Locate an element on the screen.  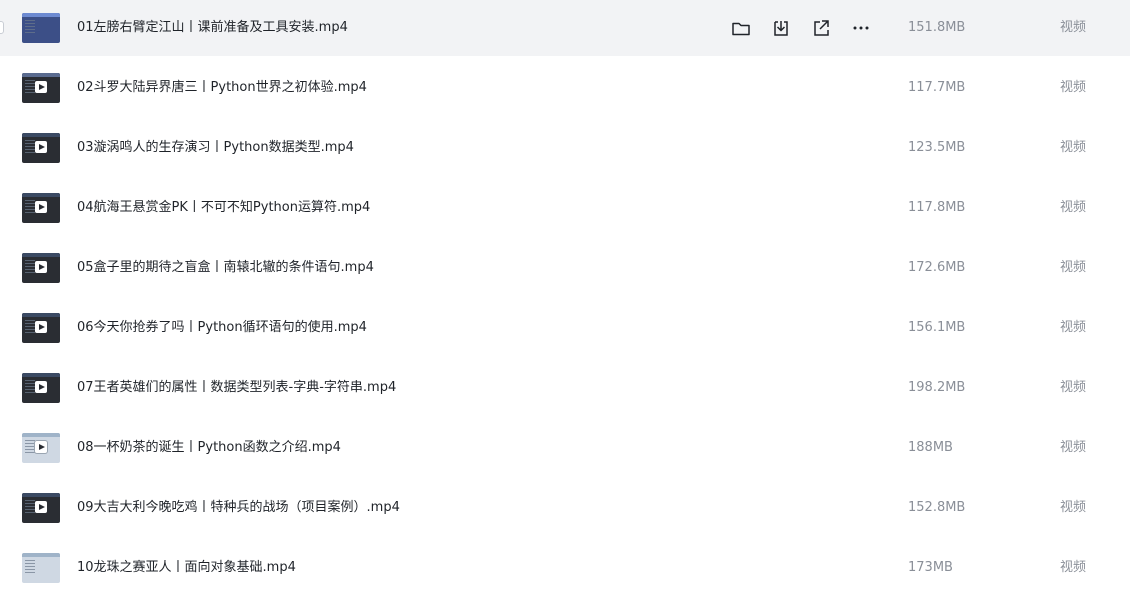
download-icon is located at coordinates (781, 28).